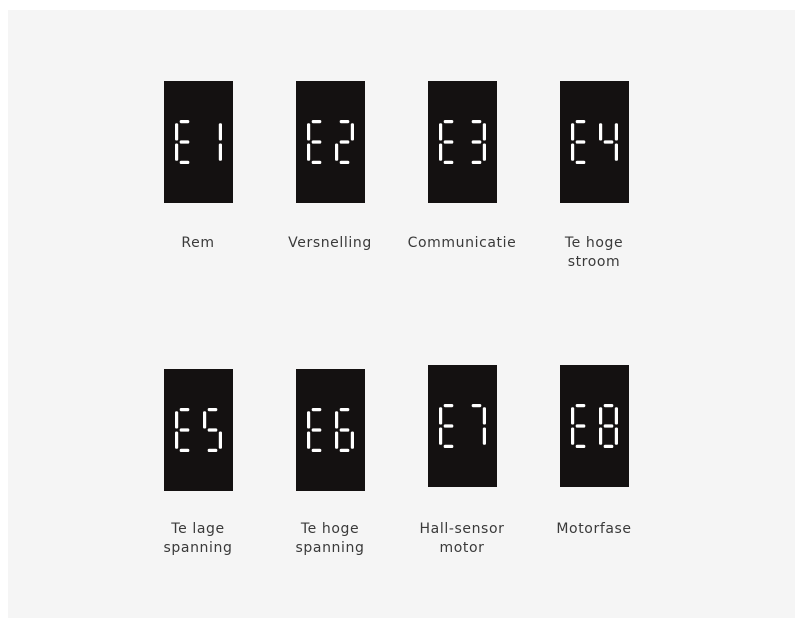 The height and width of the screenshot is (621, 795). I want to click on label-e3: Communicatie, so click(462, 243).